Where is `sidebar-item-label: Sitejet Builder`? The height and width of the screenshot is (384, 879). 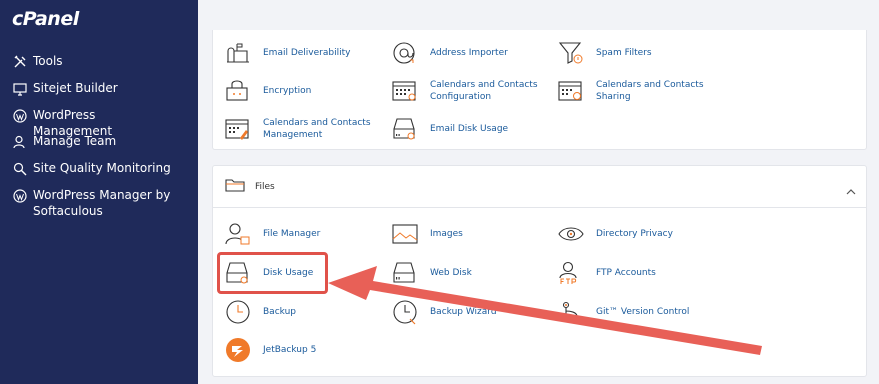
sidebar-item-label: Sitejet Builder is located at coordinates (75, 88).